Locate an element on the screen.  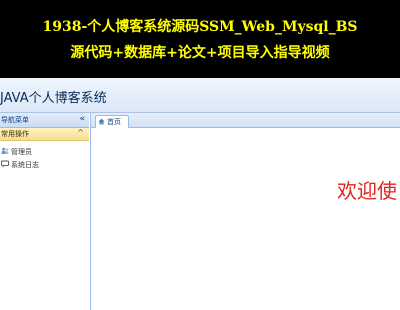
sidebar-item-admin: 管理员 is located at coordinates (44, 152).